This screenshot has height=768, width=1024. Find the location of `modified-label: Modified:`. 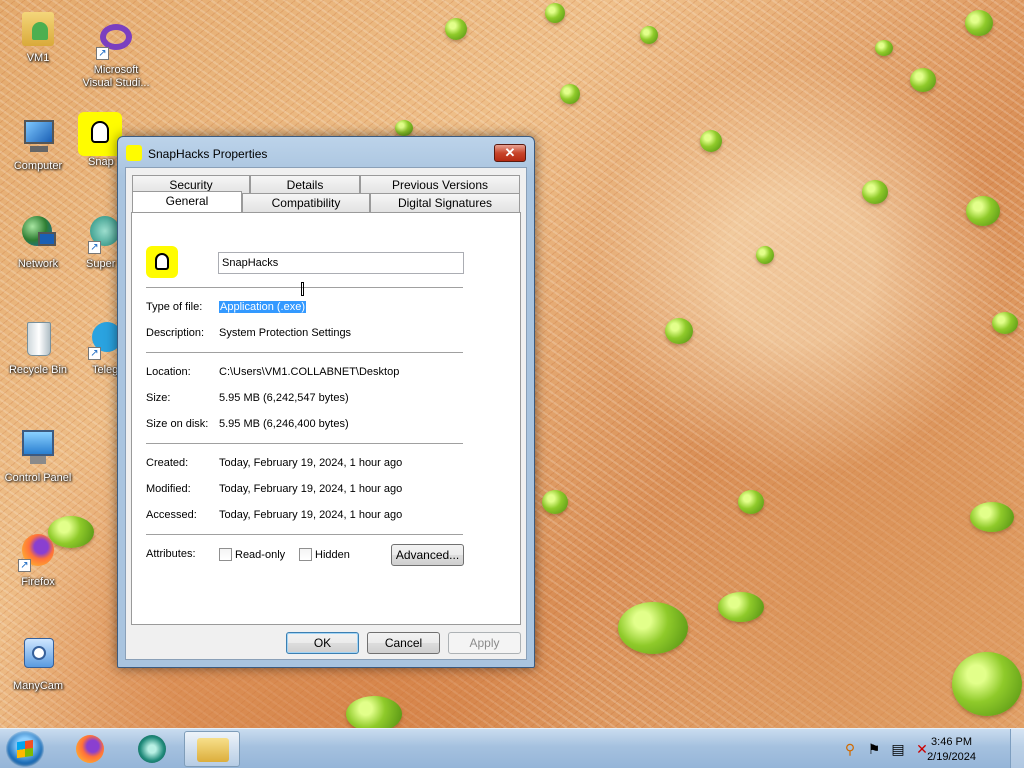

modified-label: Modified: is located at coordinates (168, 489).